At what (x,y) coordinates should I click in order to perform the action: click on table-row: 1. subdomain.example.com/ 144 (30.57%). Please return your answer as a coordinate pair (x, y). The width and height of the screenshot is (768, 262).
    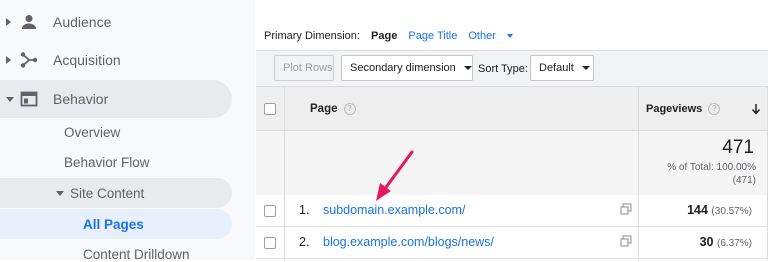
    Looking at the image, I should click on (512, 211).